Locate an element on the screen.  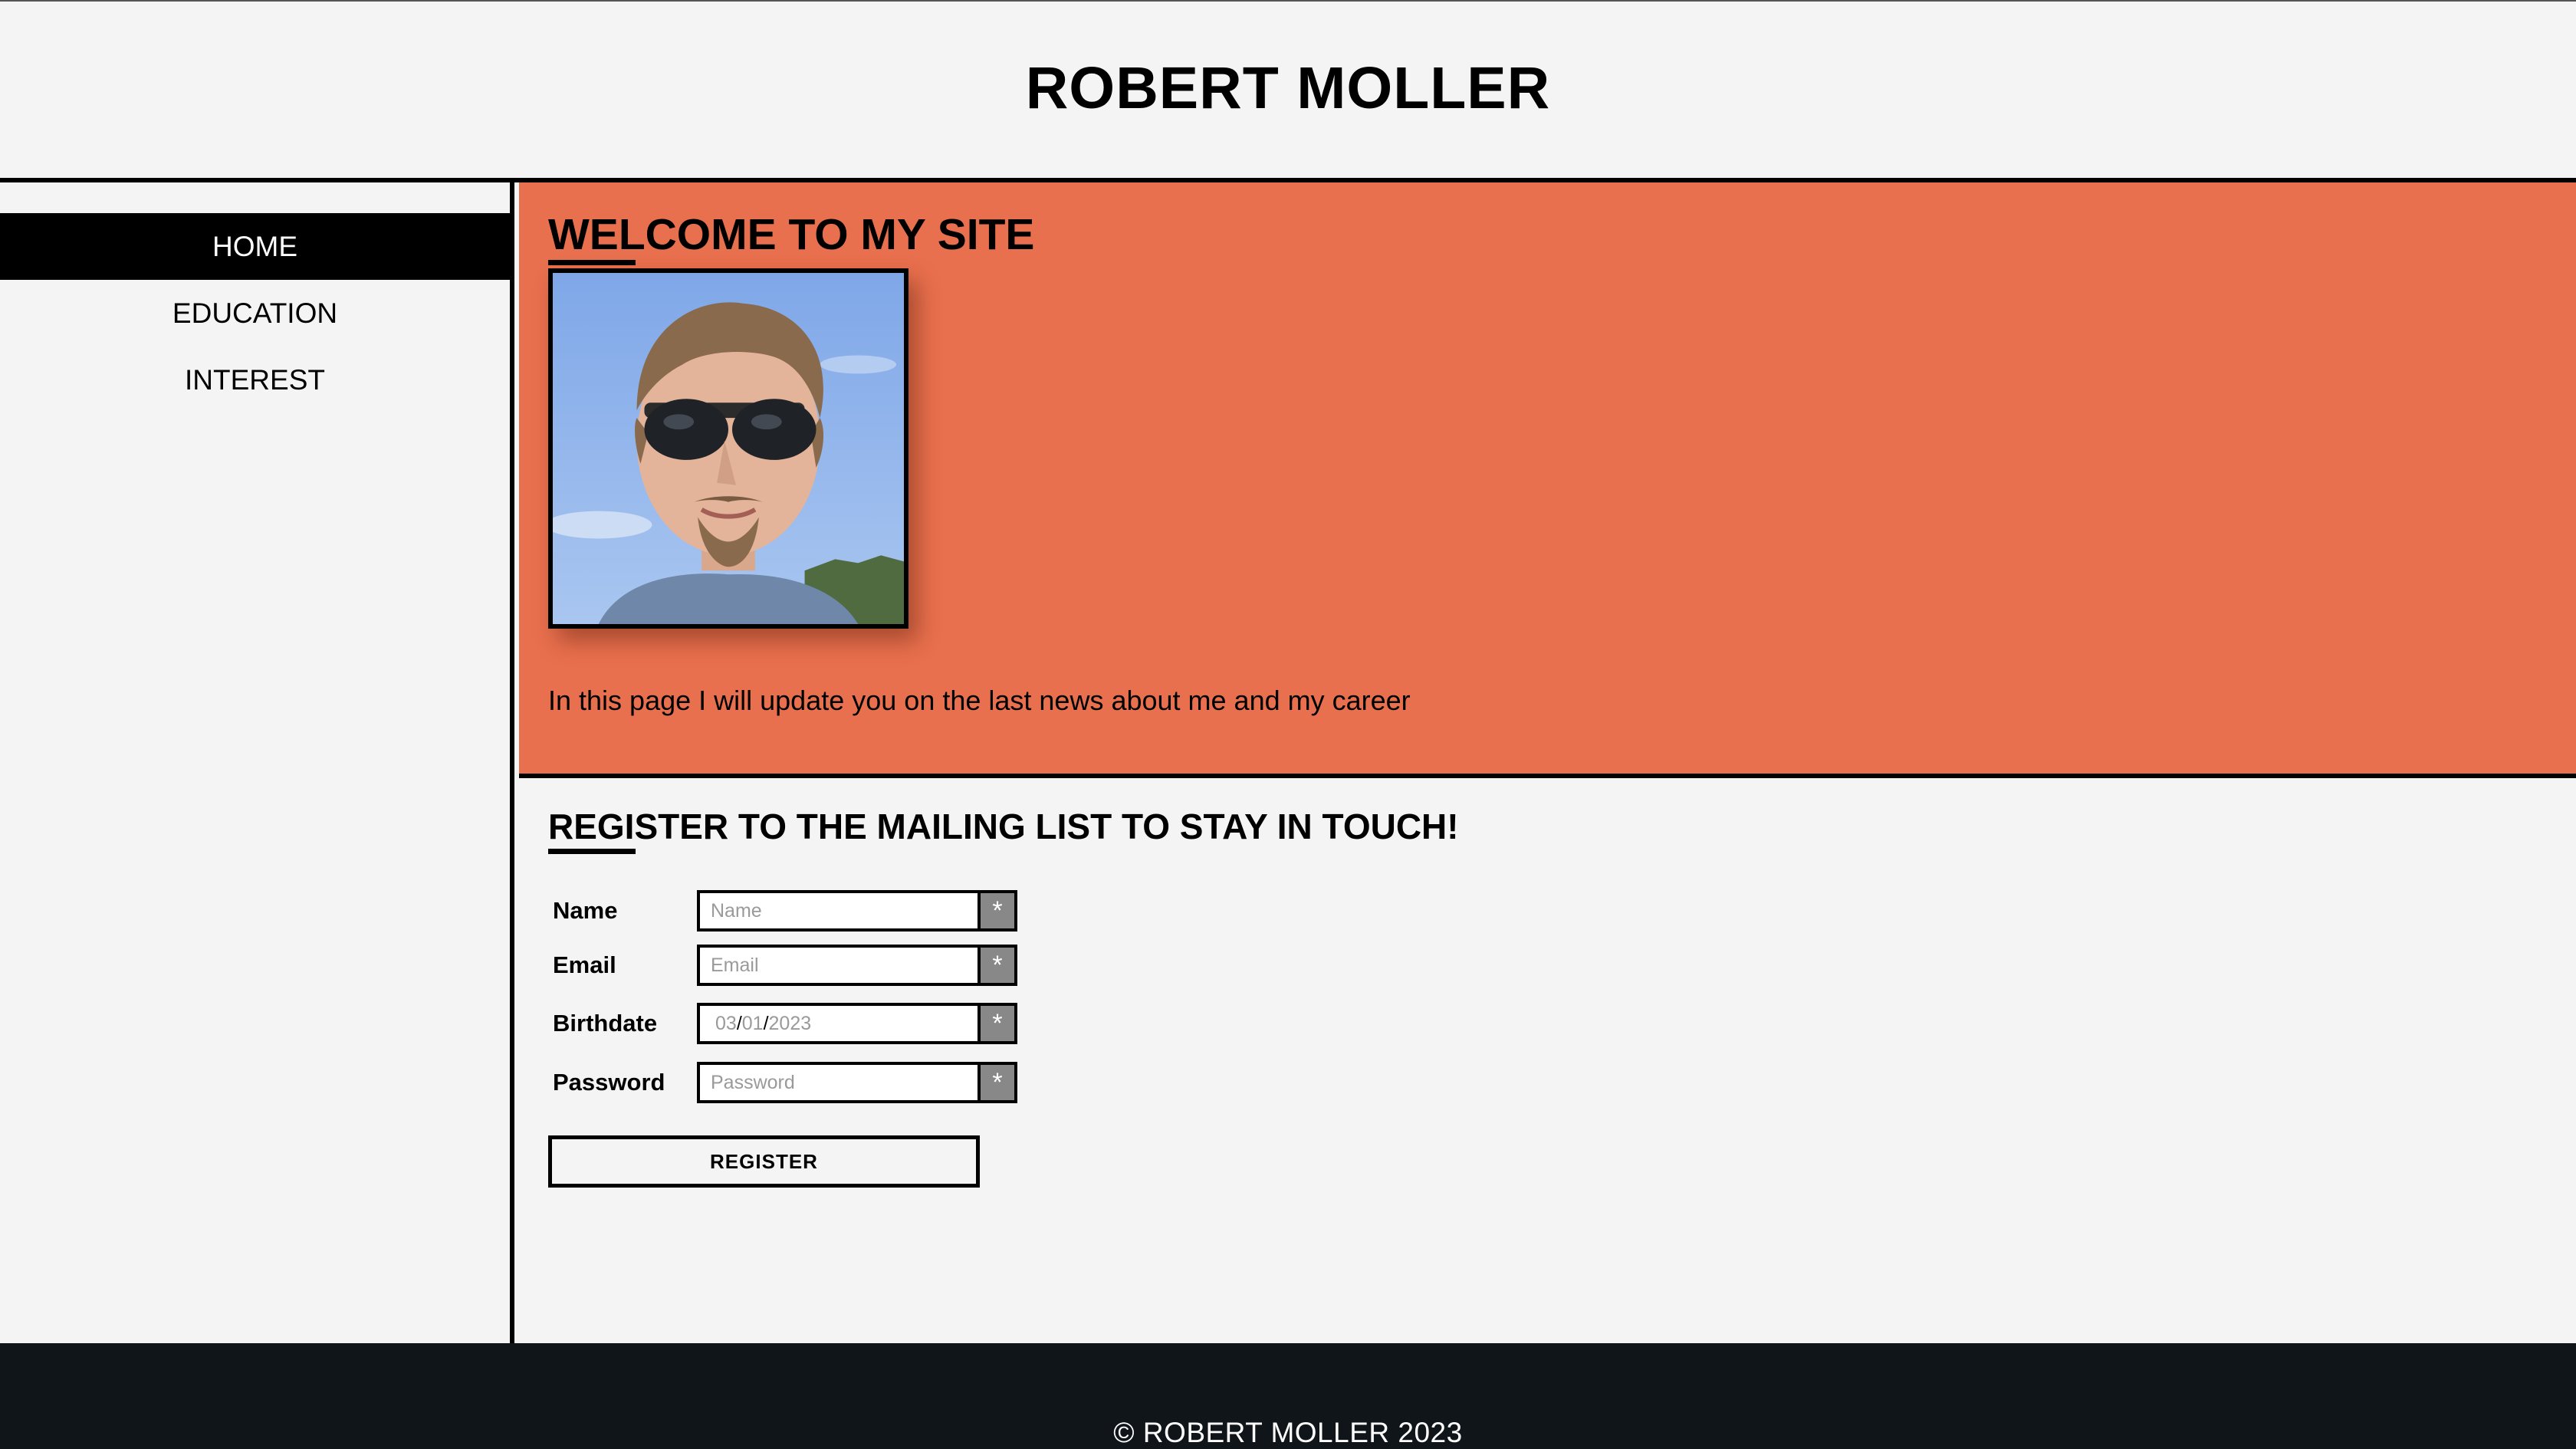
name-field-wrap: * is located at coordinates (857, 911).